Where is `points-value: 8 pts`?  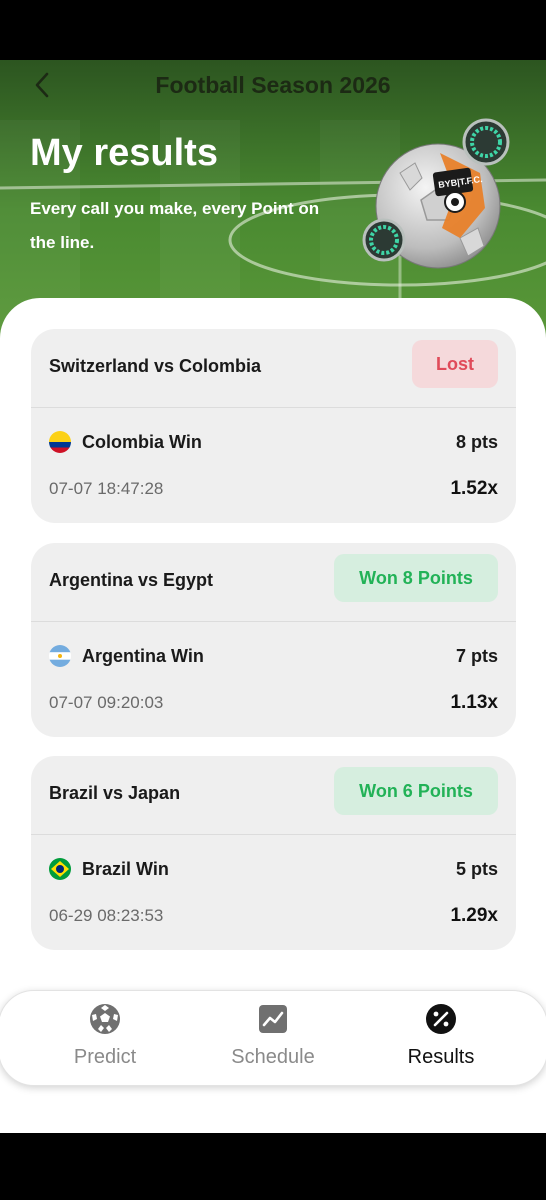 points-value: 8 pts is located at coordinates (476, 442).